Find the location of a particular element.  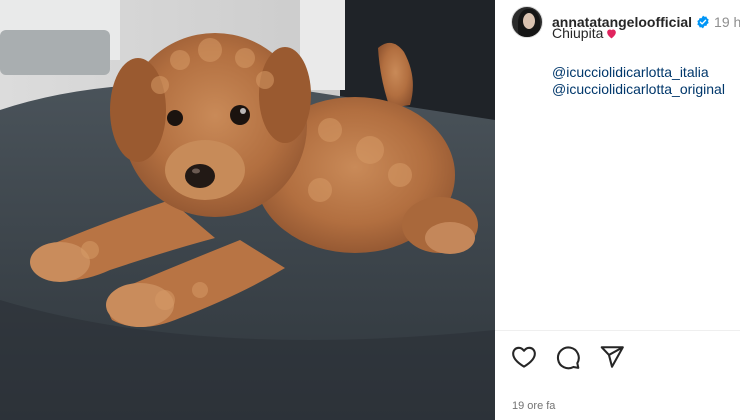

post-time-ago: 19 ore fa is located at coordinates (533, 406).